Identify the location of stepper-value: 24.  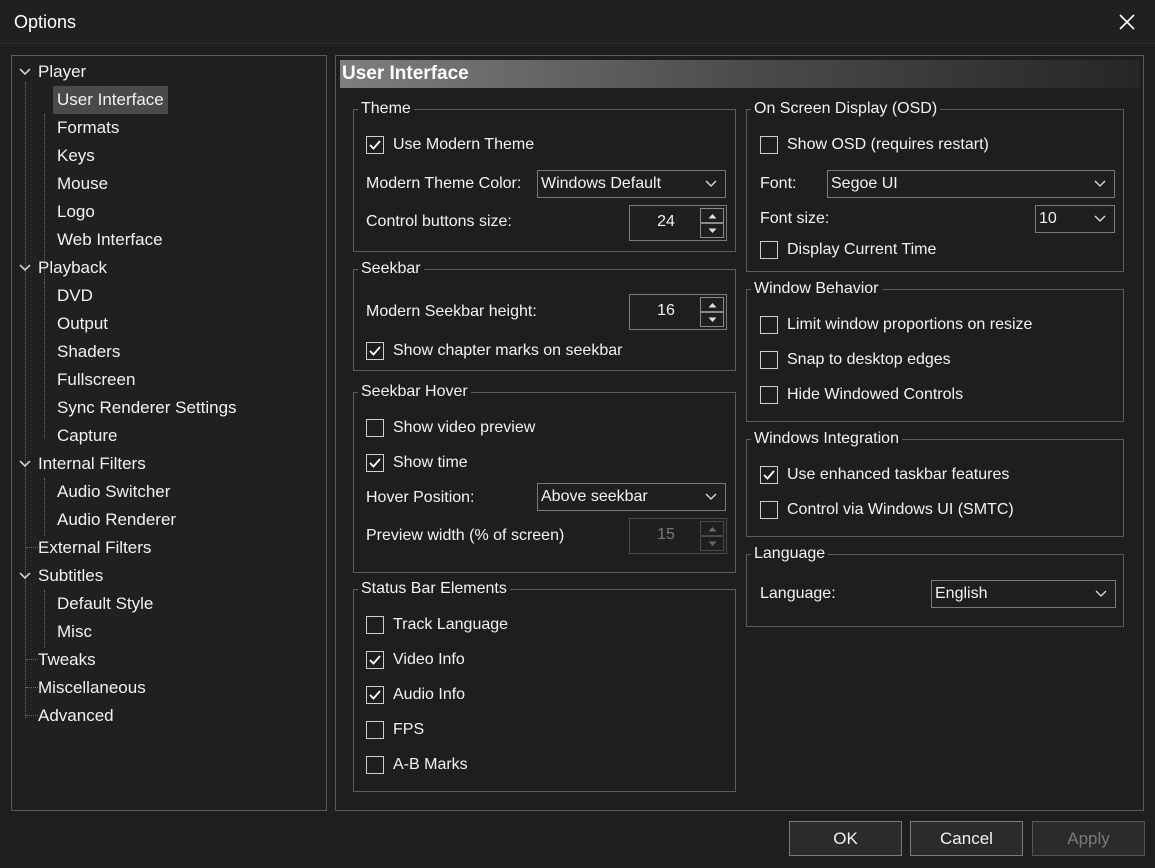
(666, 221).